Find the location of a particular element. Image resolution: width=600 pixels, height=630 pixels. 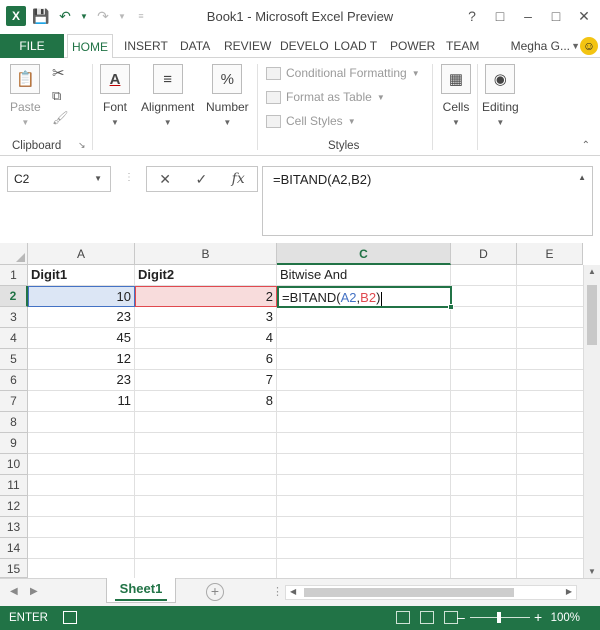

cell-c1: Bitwise And is located at coordinates (364, 275).